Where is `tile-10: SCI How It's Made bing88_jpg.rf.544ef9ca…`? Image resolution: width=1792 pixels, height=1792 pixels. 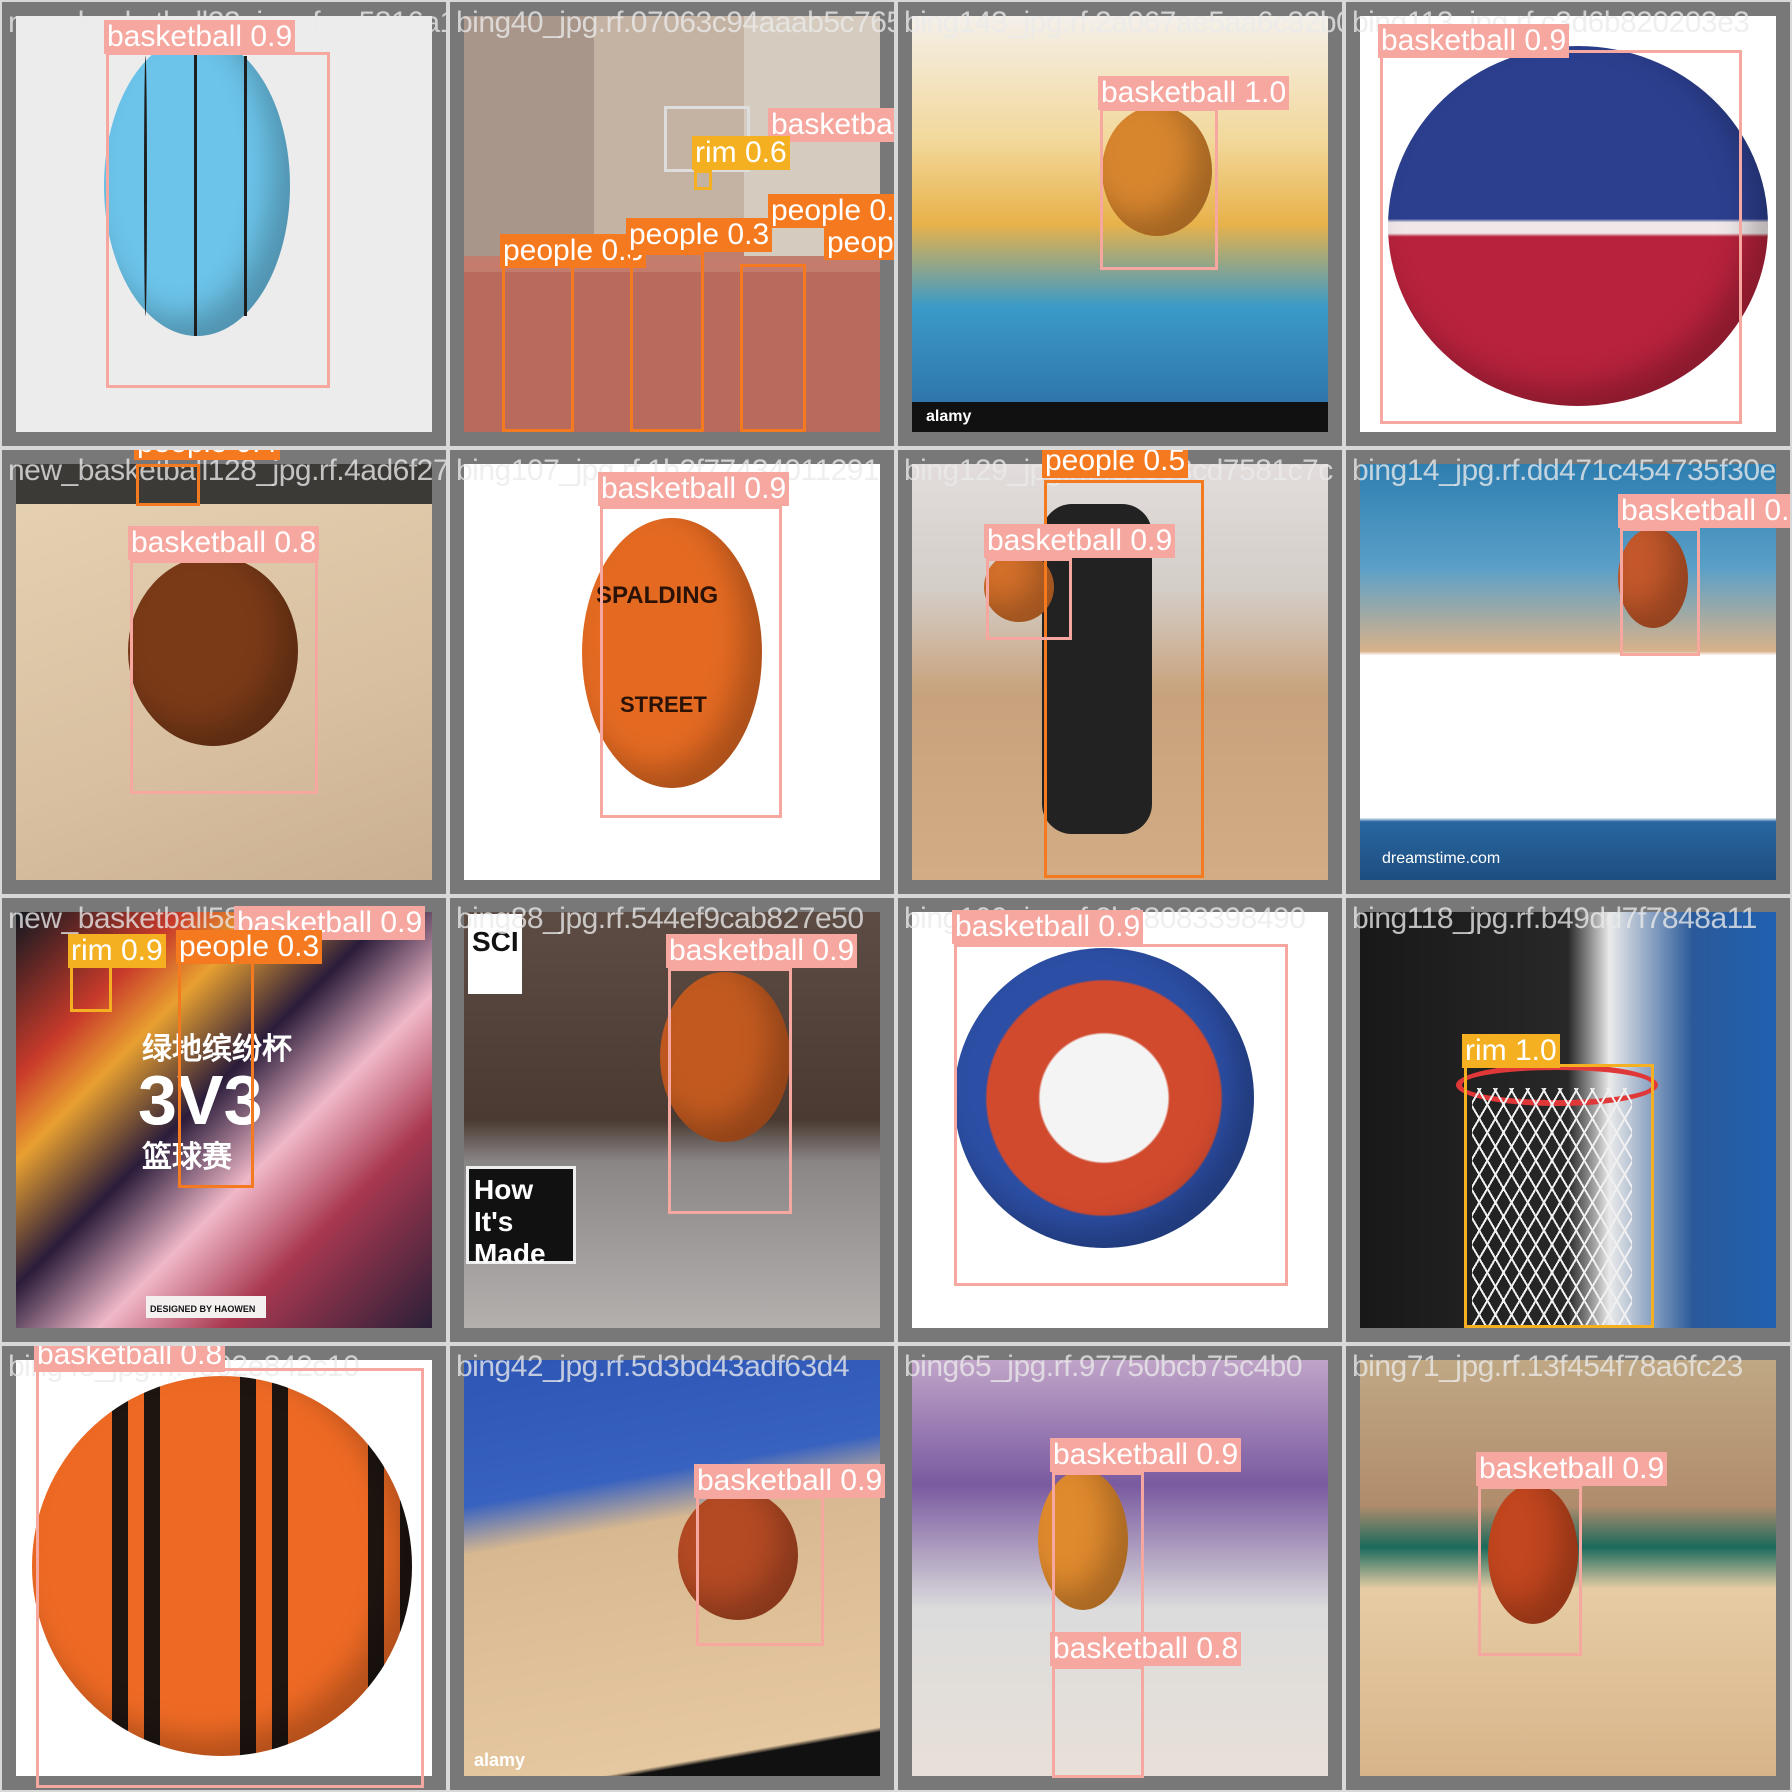
tile-10: SCI How It's Made bing88_jpg.rf.544ef9ca… is located at coordinates (672, 1120).